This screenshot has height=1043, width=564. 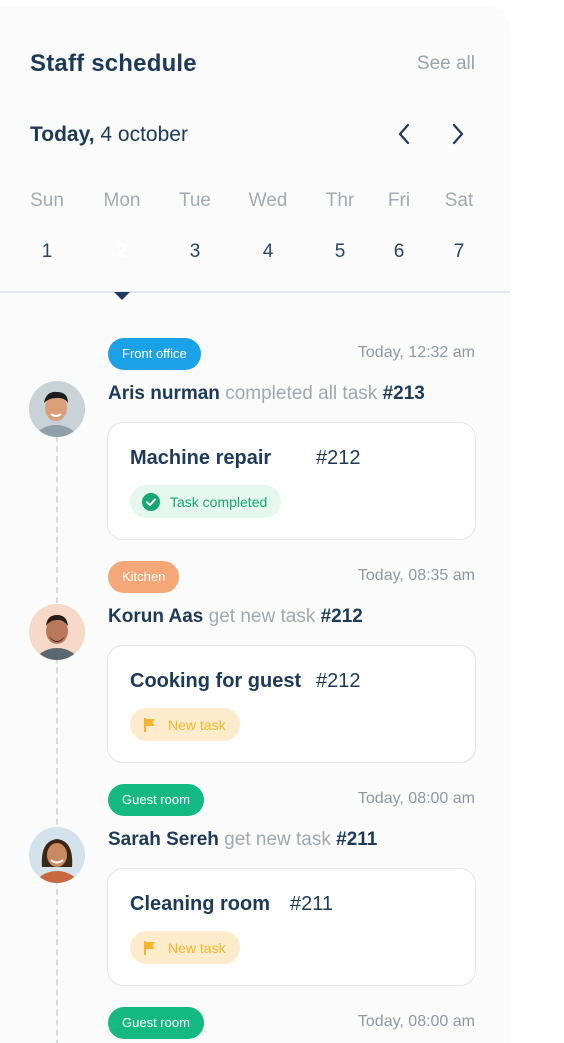 What do you see at coordinates (342, 616) in the screenshot?
I see `task-reference: #212` at bounding box center [342, 616].